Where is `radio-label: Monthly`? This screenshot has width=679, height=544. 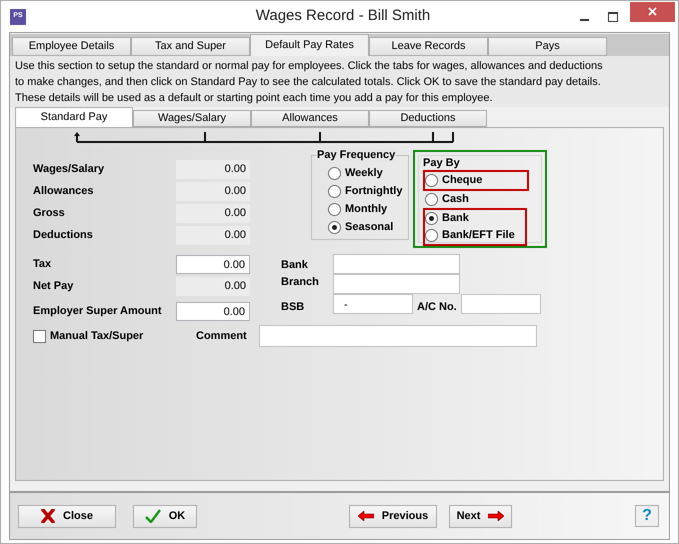
radio-label: Monthly is located at coordinates (366, 210).